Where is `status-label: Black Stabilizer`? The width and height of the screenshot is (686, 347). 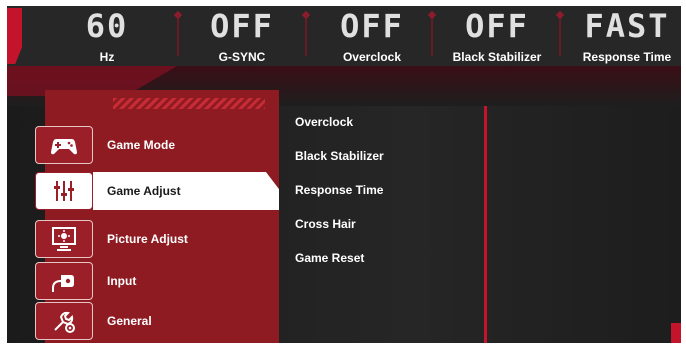 status-label: Black Stabilizer is located at coordinates (497, 57).